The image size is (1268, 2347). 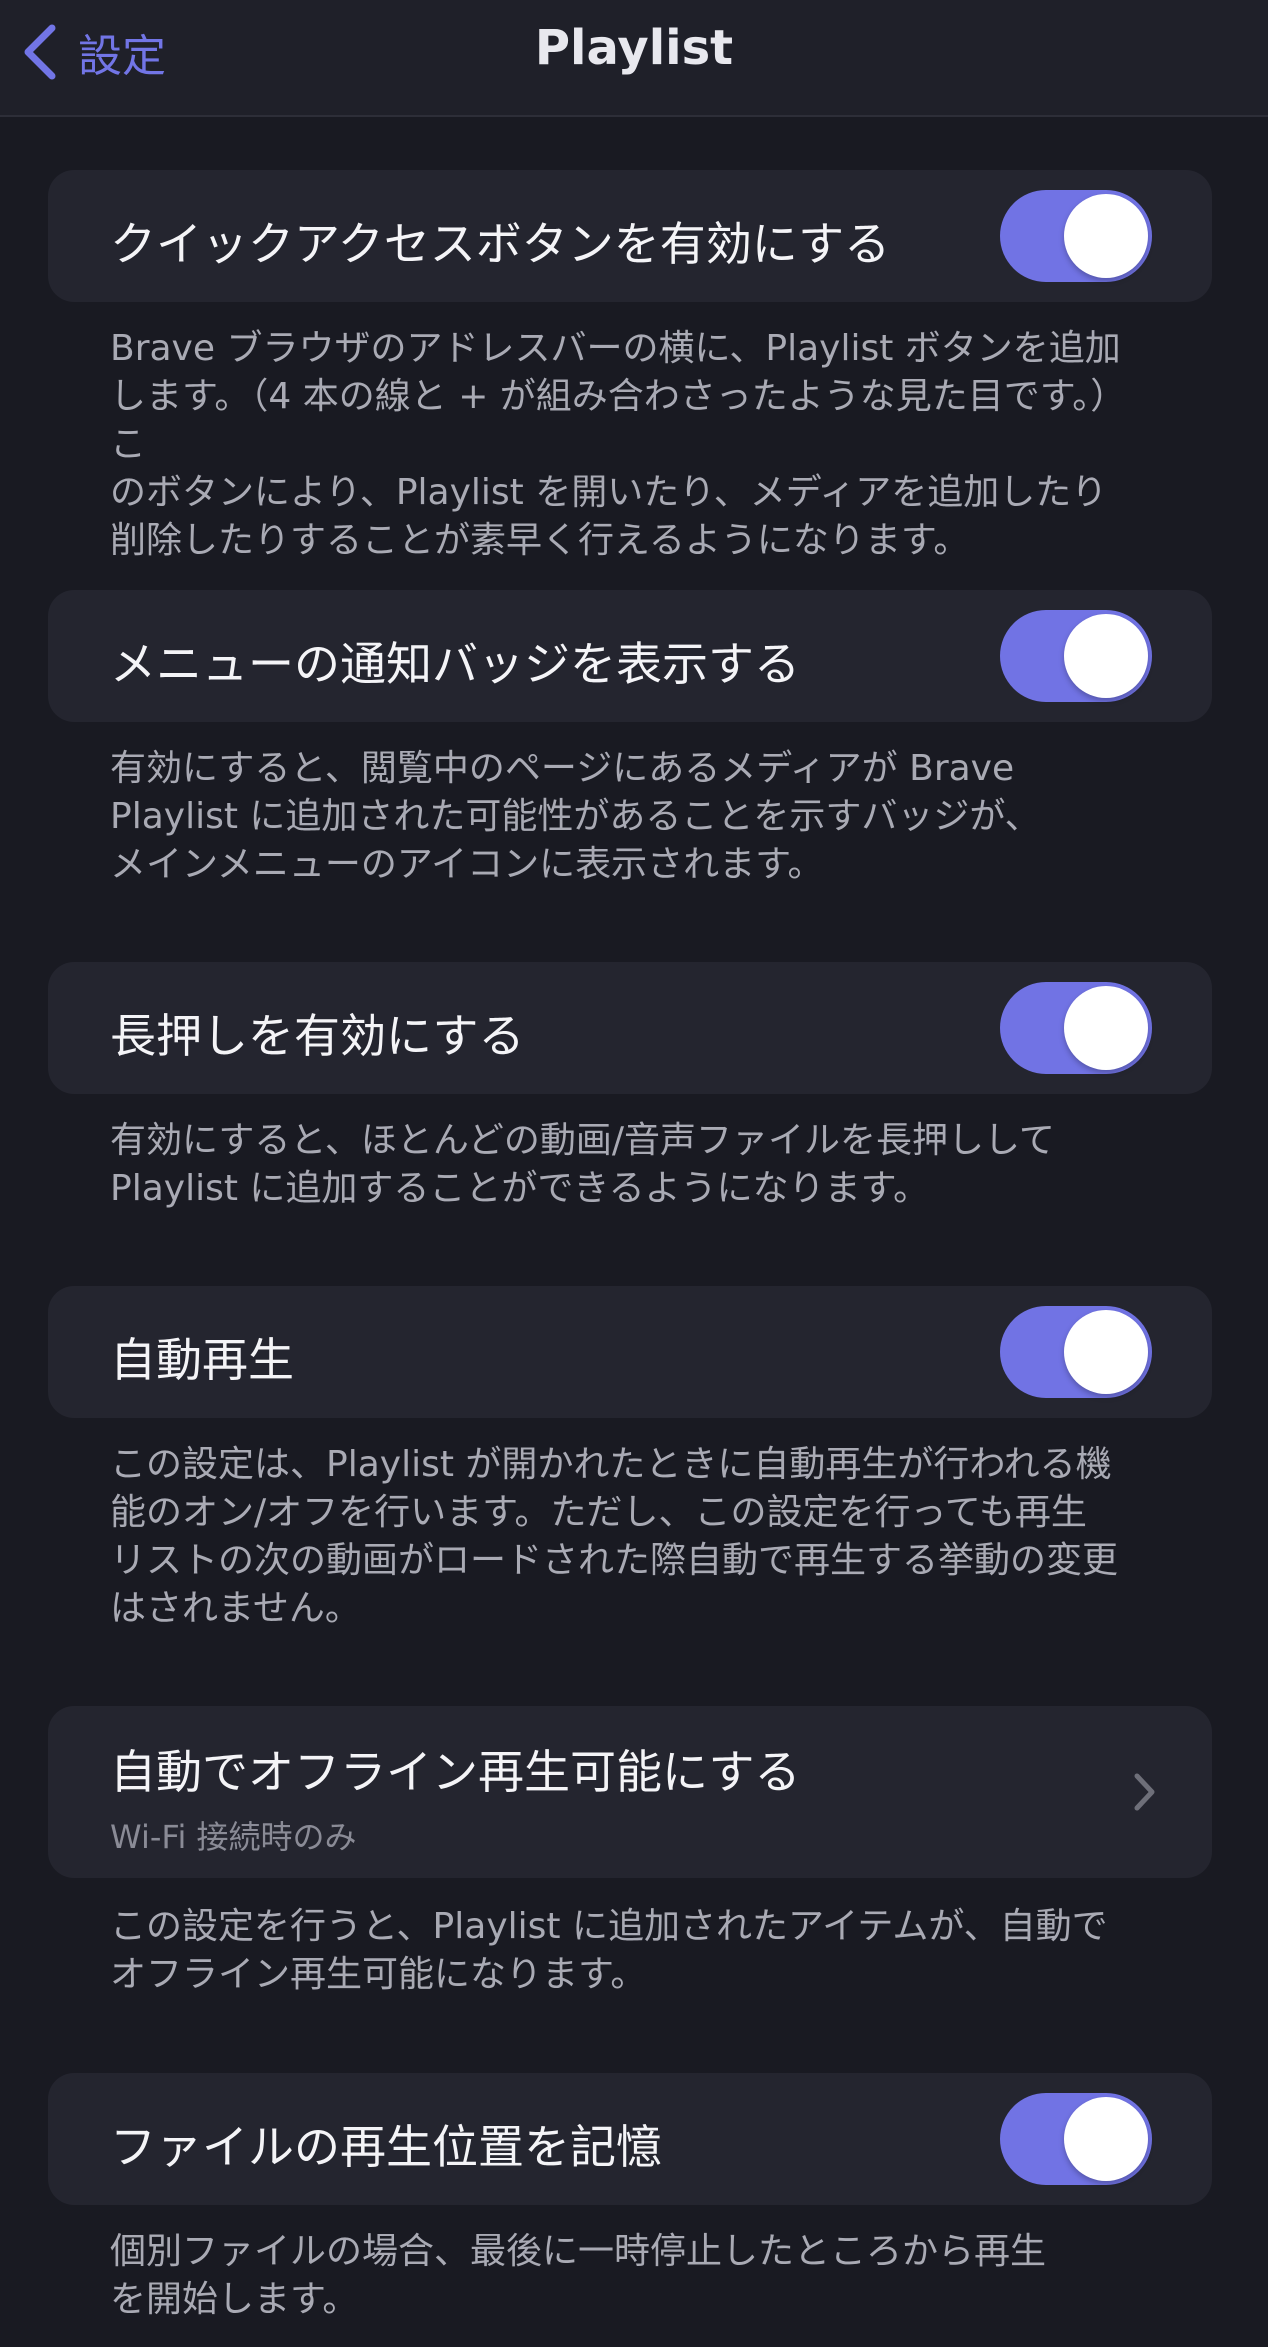 I want to click on chevron-right-icon, so click(x=1144, y=1794).